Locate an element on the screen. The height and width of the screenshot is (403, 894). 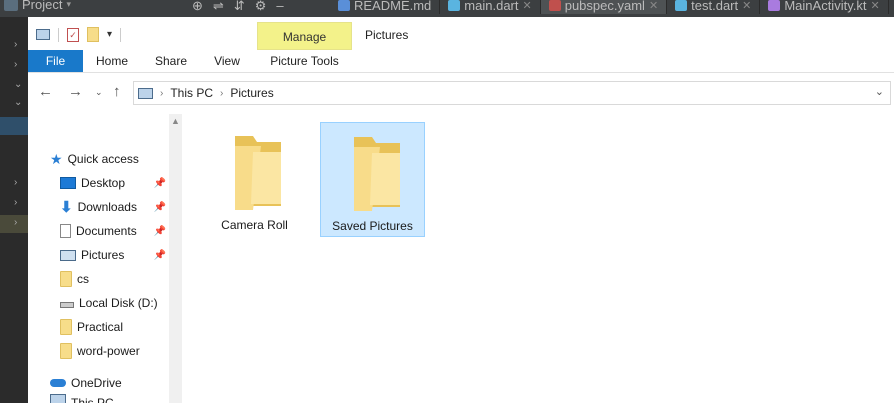
nav-item-downloads: ⬇ Downloads 📌 is located at coordinates (114, 207).